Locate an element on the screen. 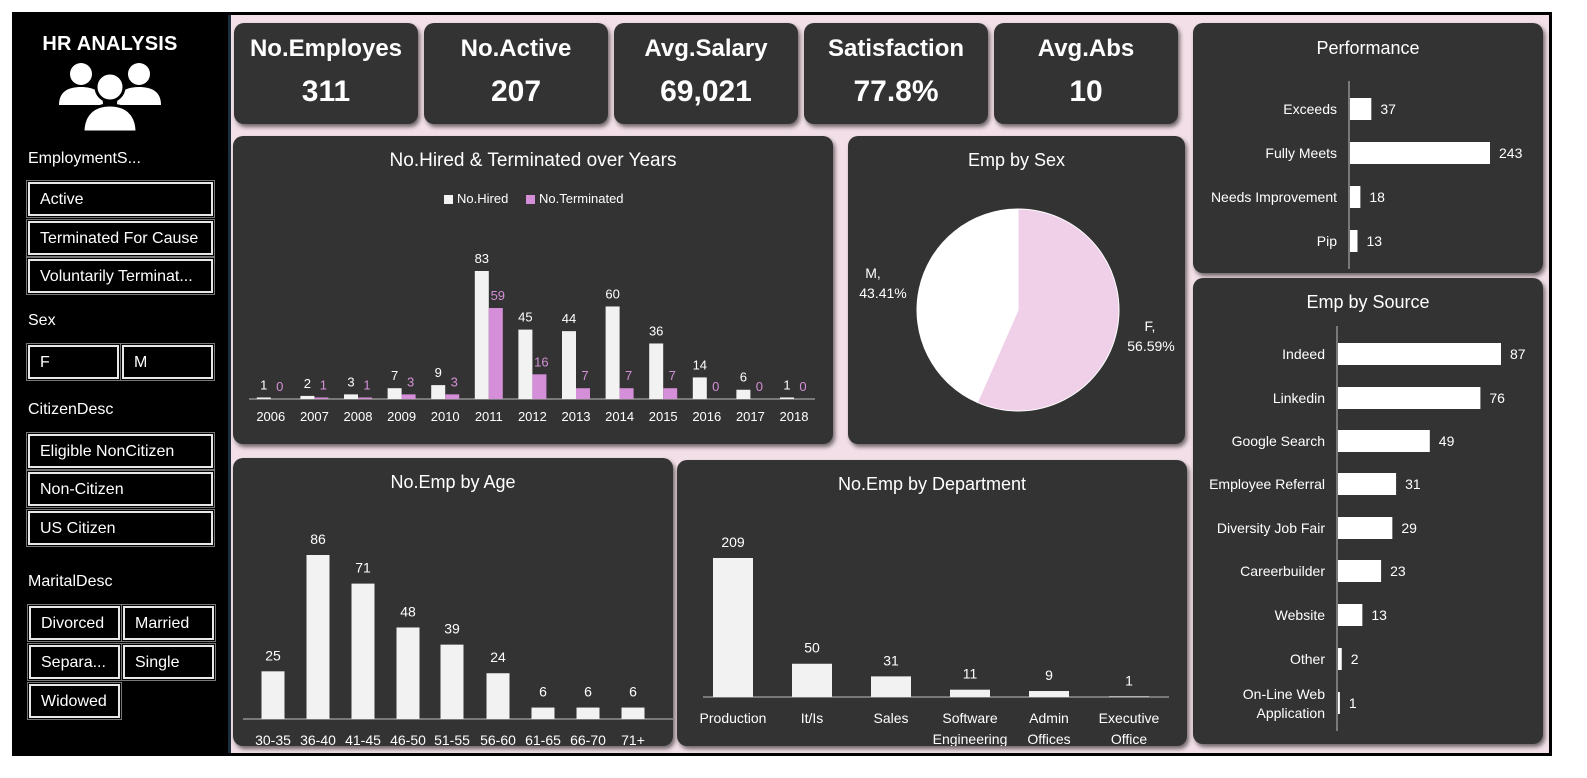 The height and width of the screenshot is (778, 1587). data-label: 49 is located at coordinates (1447, 441).